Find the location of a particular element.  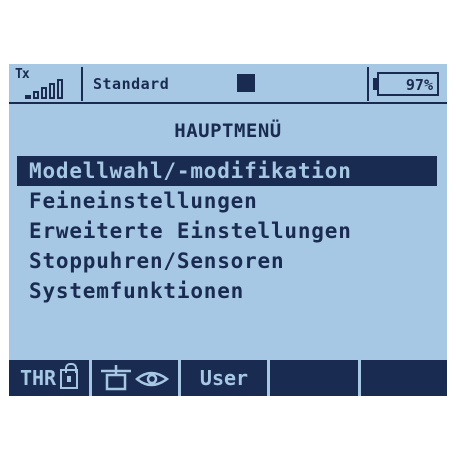

model-indicator: Standard is located at coordinates (225, 84).